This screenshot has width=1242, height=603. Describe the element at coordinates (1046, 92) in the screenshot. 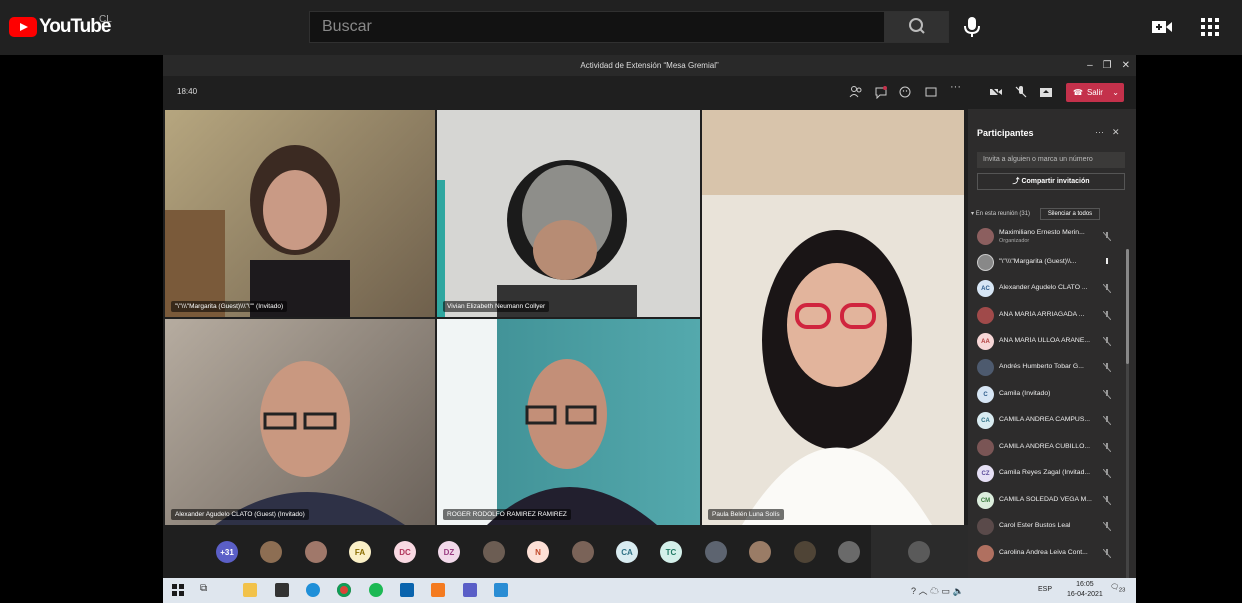

I see `share-screen-icon` at that location.